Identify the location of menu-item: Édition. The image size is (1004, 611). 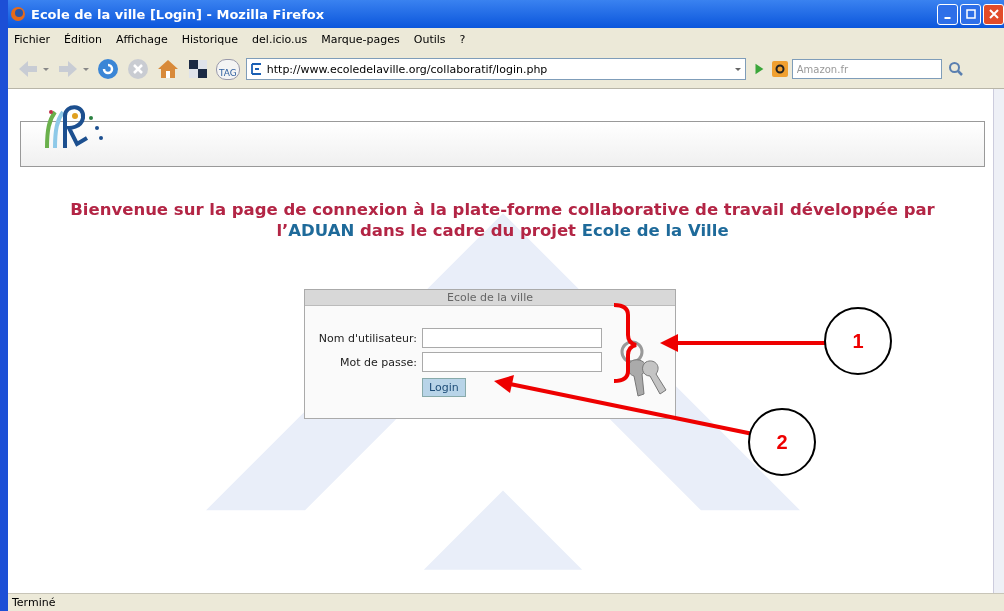
(82, 39).